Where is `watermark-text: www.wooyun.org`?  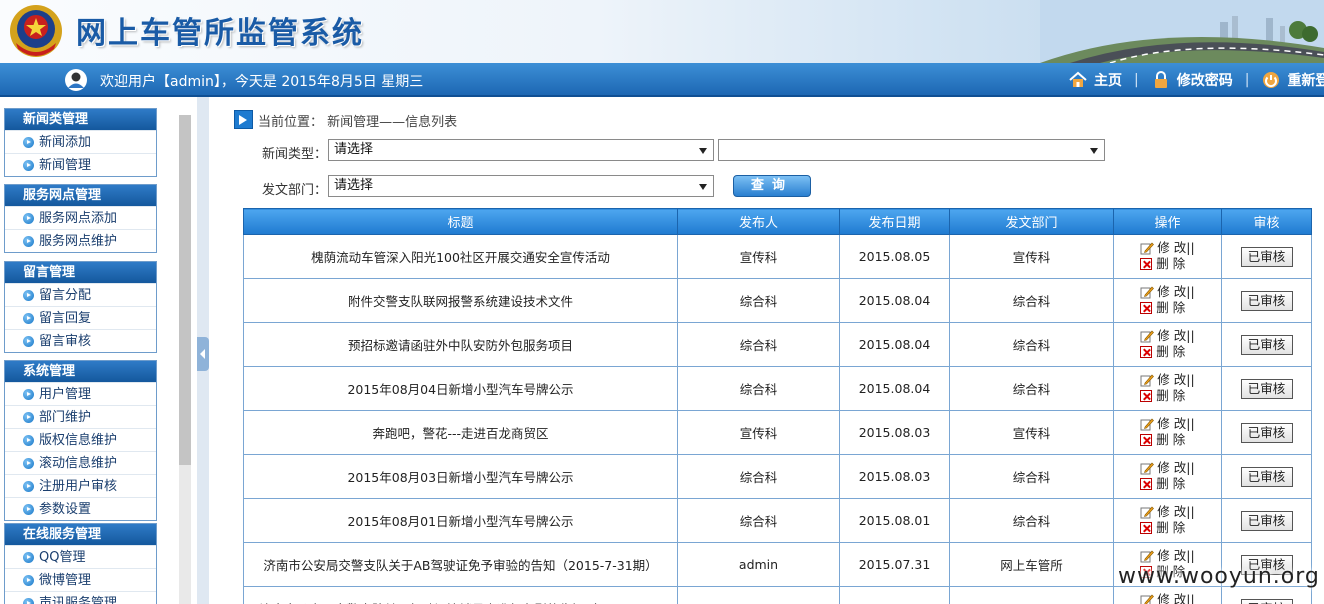 watermark-text: www.wooyun.org is located at coordinates (1219, 576).